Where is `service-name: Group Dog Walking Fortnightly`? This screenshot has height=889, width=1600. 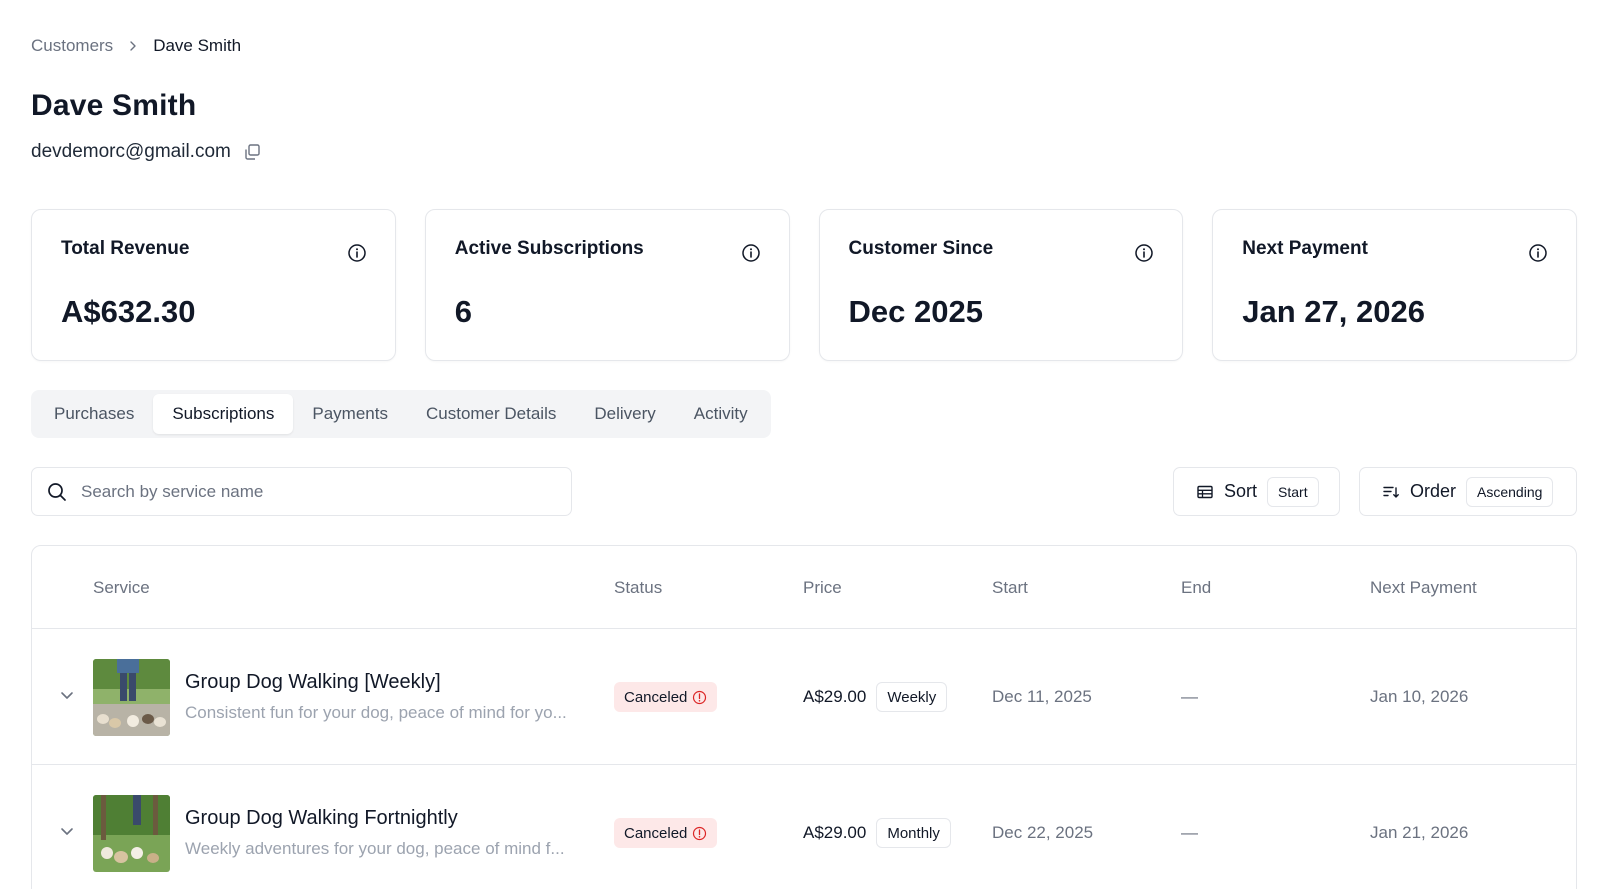 service-name: Group Dog Walking Fortnightly is located at coordinates (391, 818).